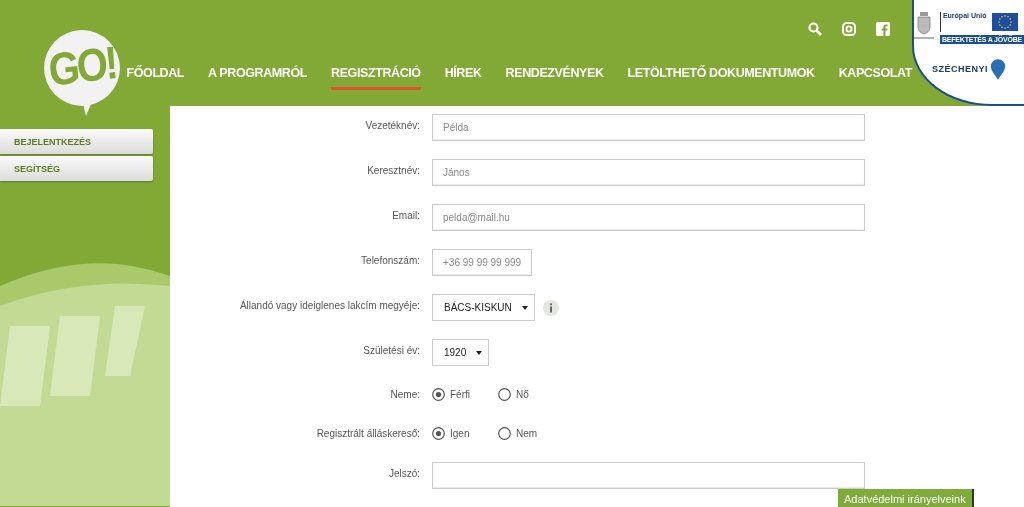  I want to click on dropdown: 1920, so click(461, 352).